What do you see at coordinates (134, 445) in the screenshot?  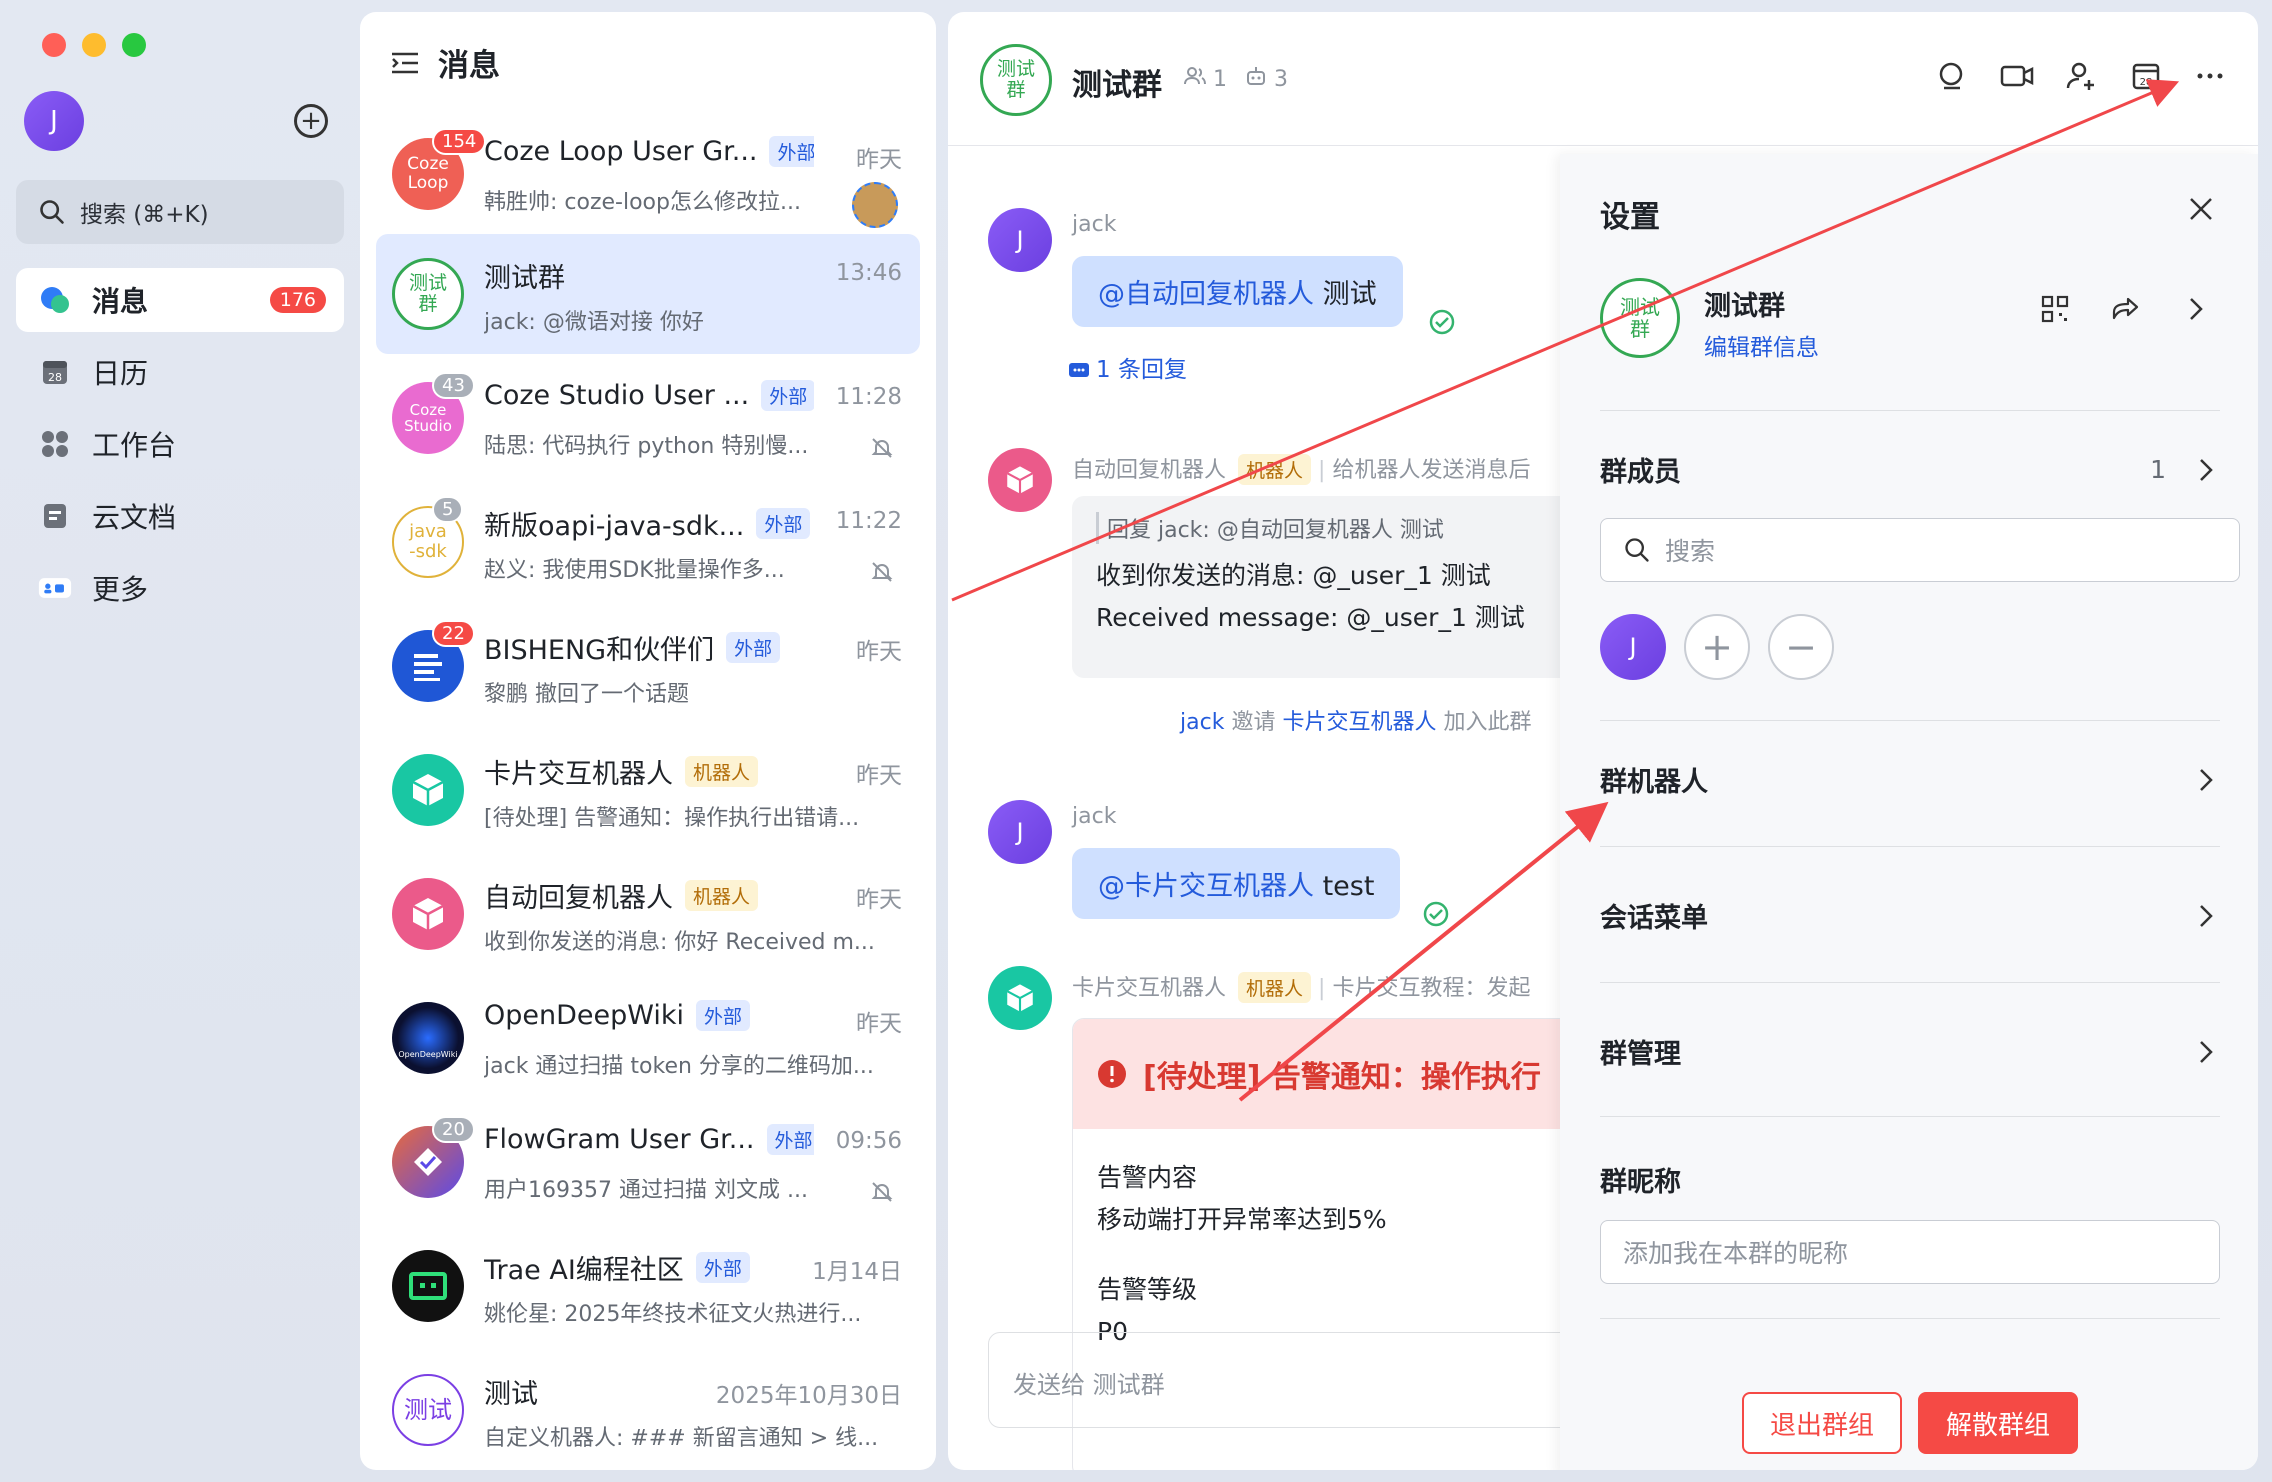 I see `nav-label-workspace: 工作台` at bounding box center [134, 445].